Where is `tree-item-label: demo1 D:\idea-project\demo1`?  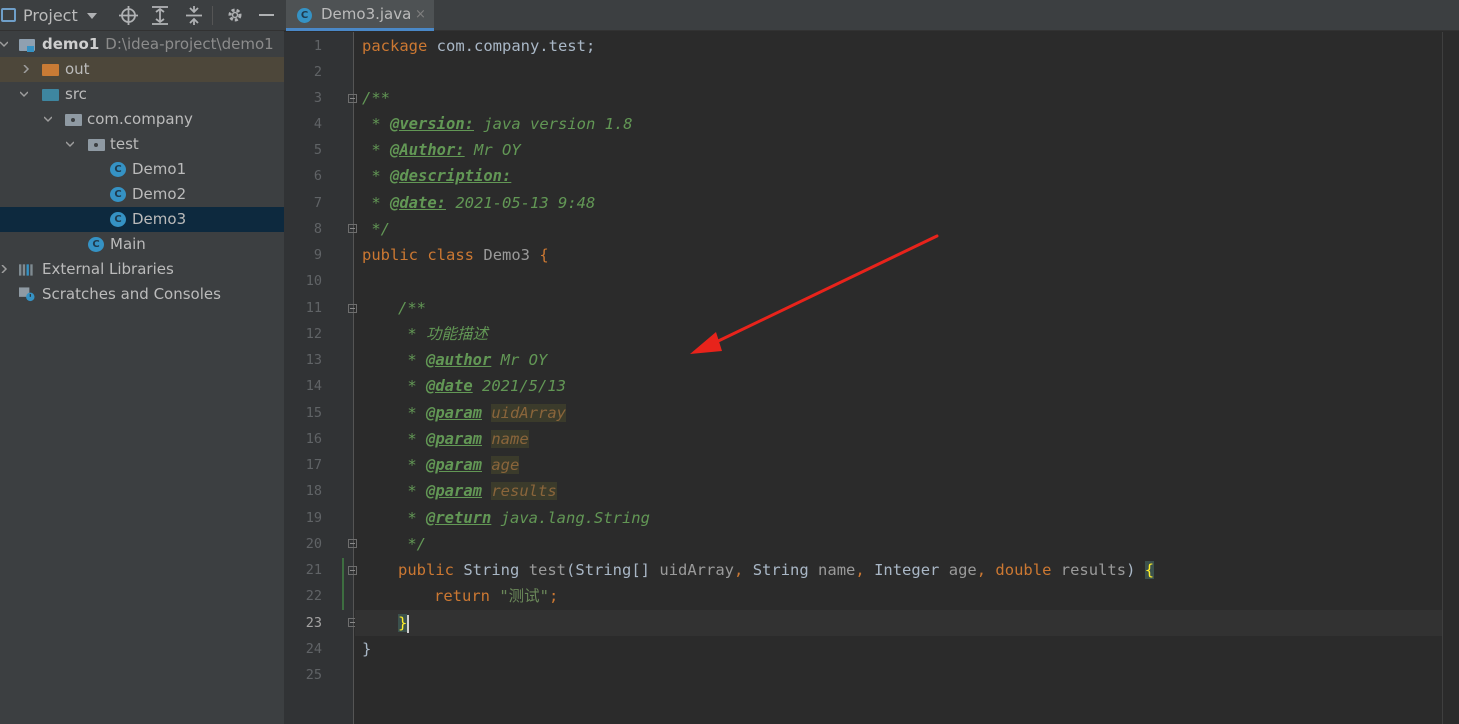
tree-item-label: demo1 D:\idea-project\demo1 is located at coordinates (158, 44).